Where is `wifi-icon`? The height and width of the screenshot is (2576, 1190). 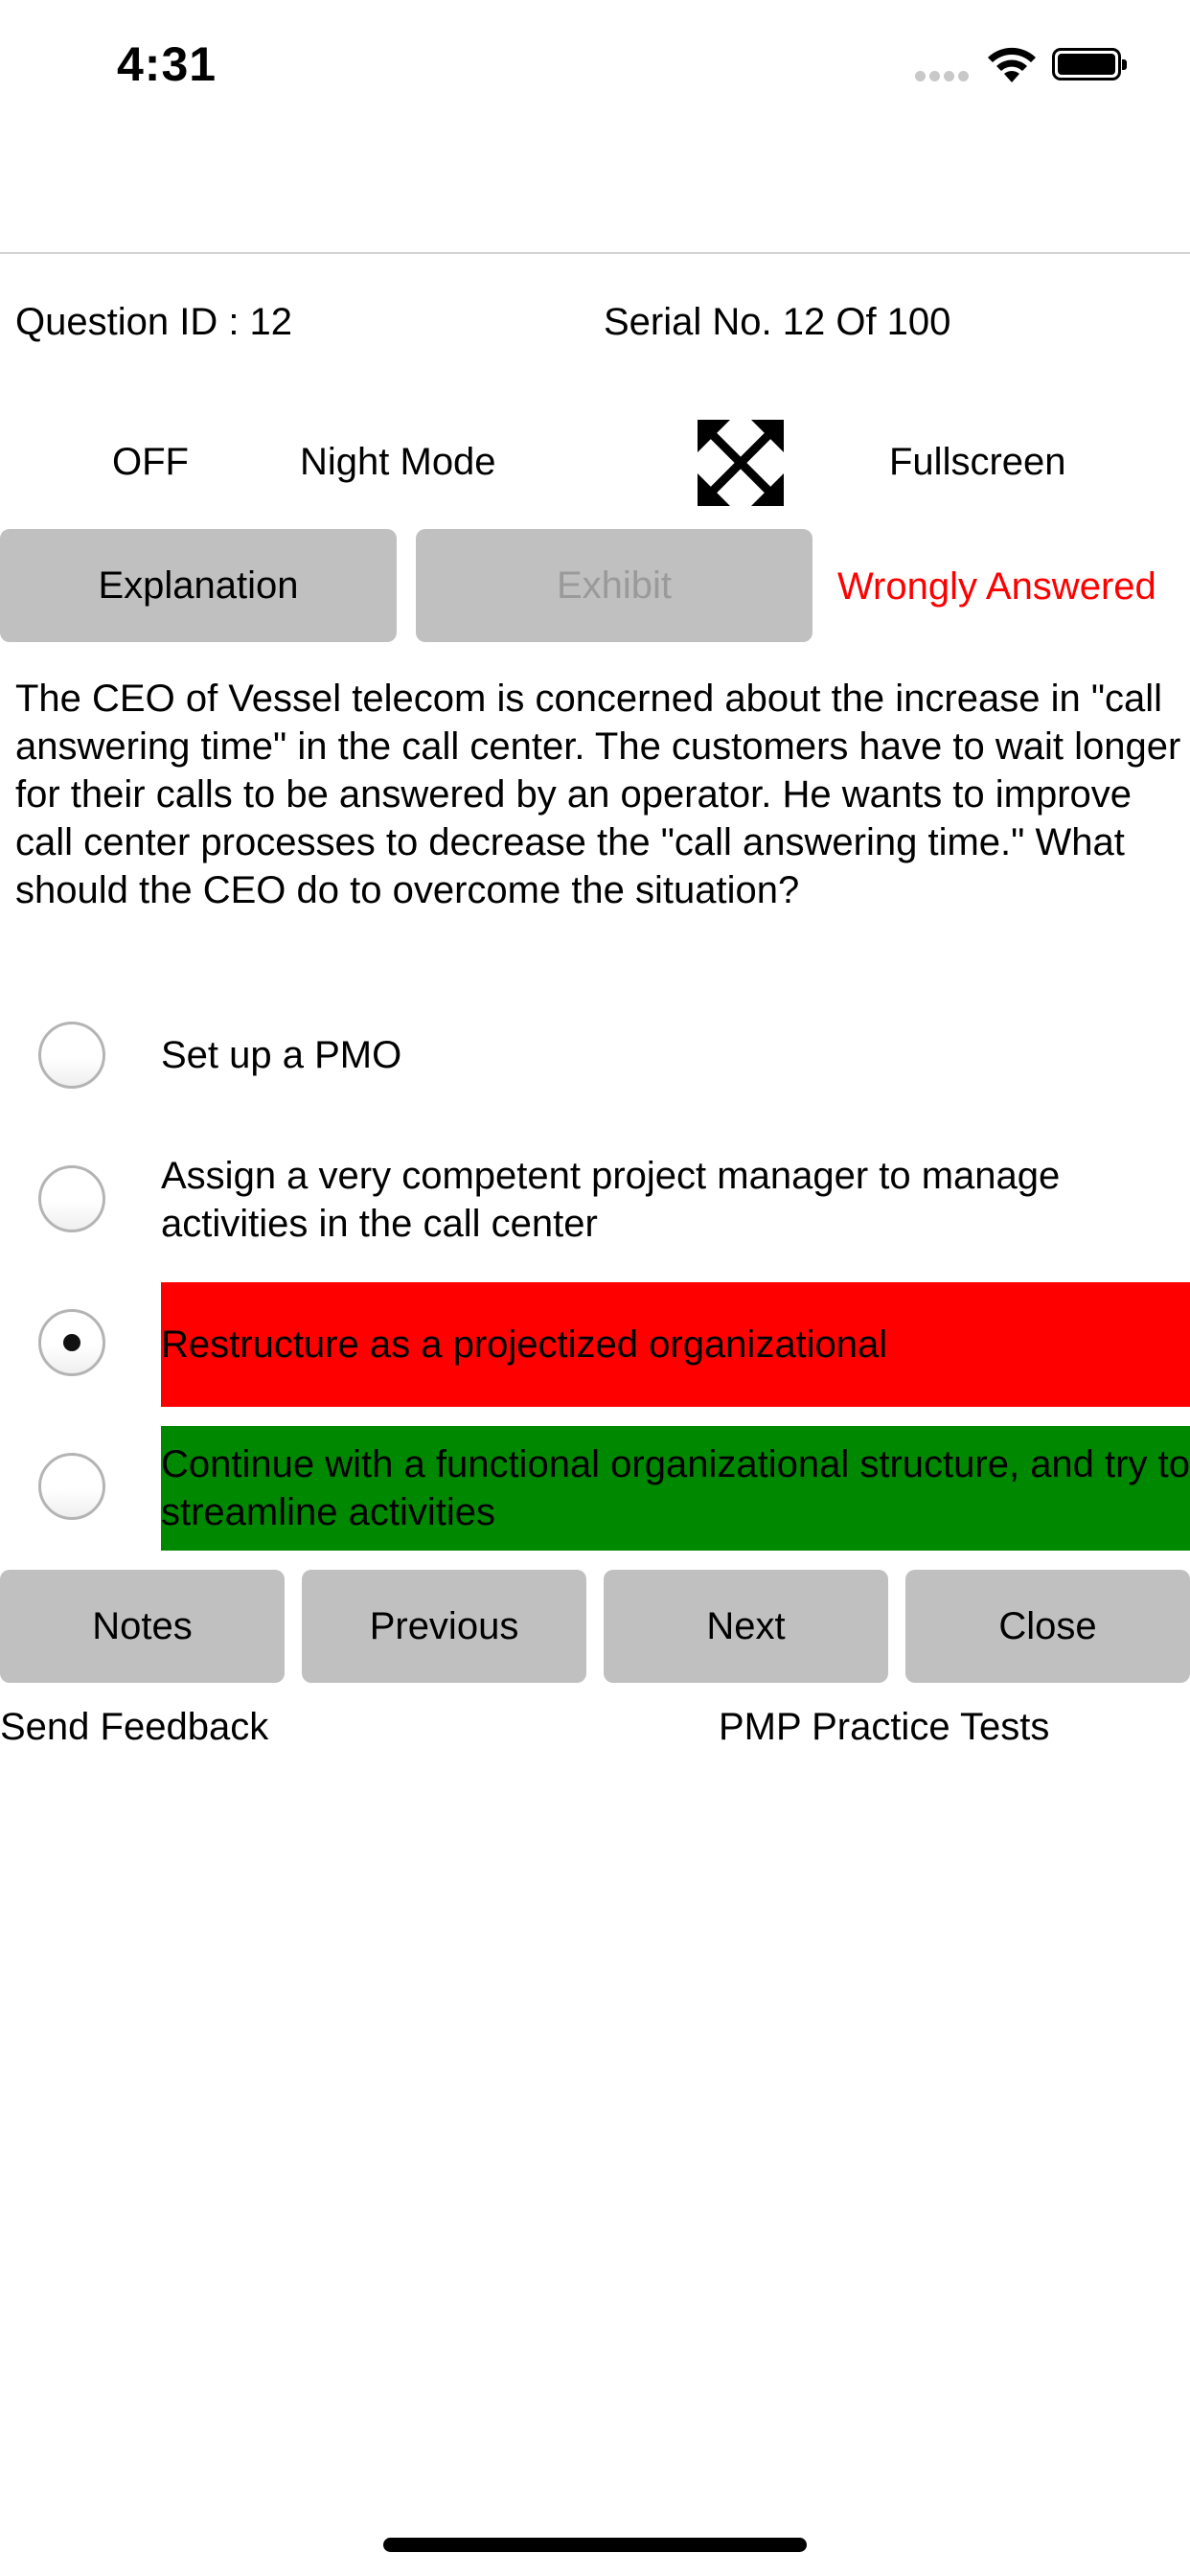
wifi-icon is located at coordinates (1012, 64).